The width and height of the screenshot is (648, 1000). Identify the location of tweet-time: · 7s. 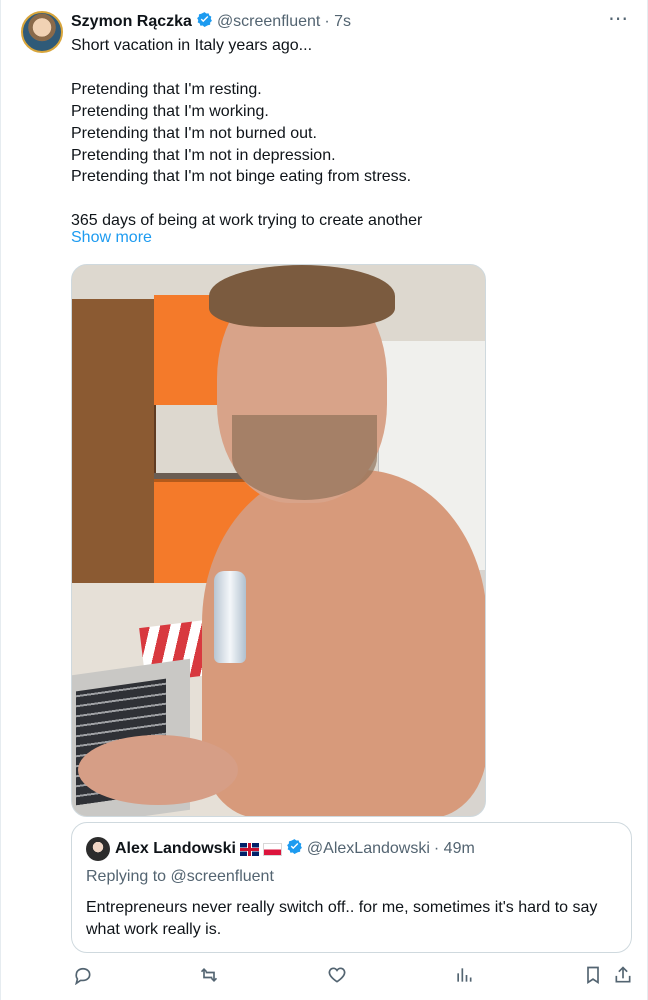
(337, 22).